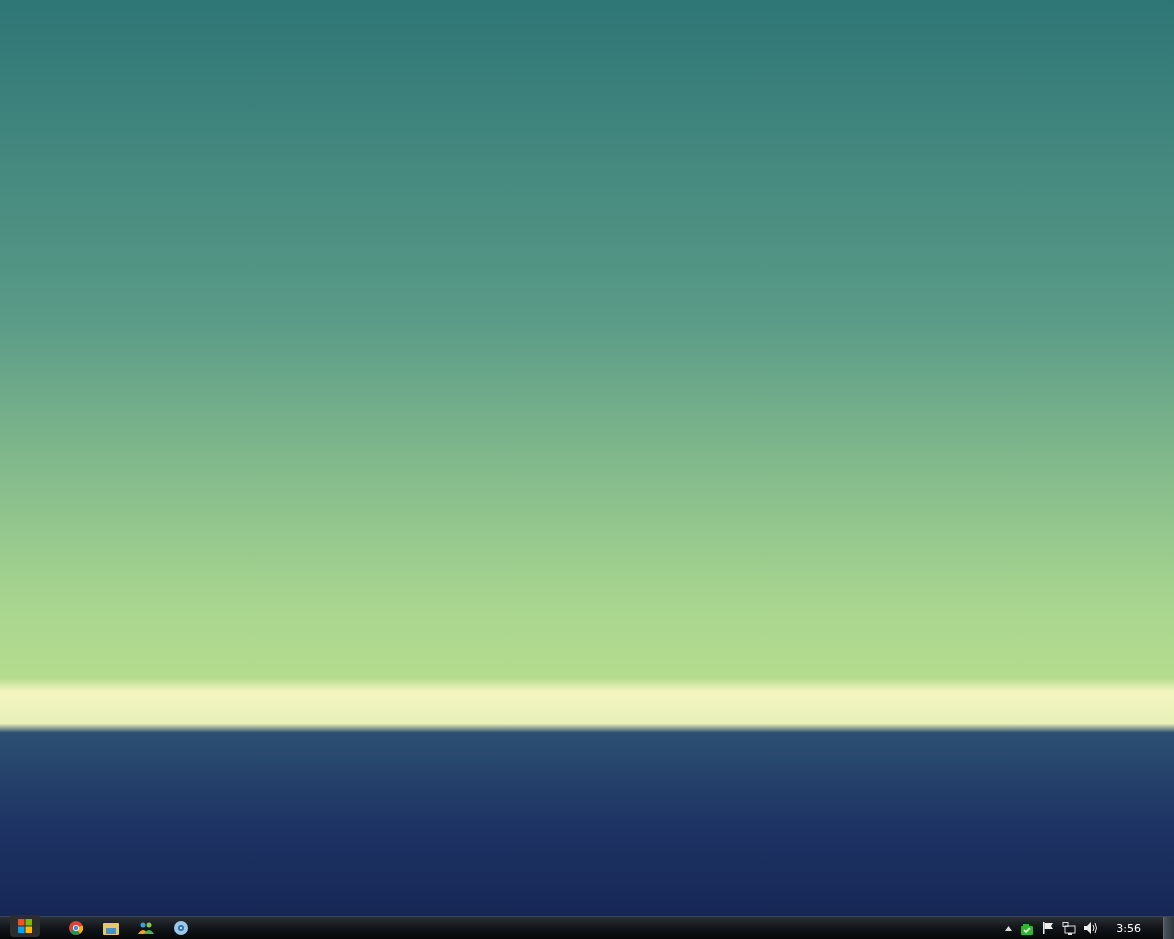  I want to click on flag-icon, so click(1048, 928).